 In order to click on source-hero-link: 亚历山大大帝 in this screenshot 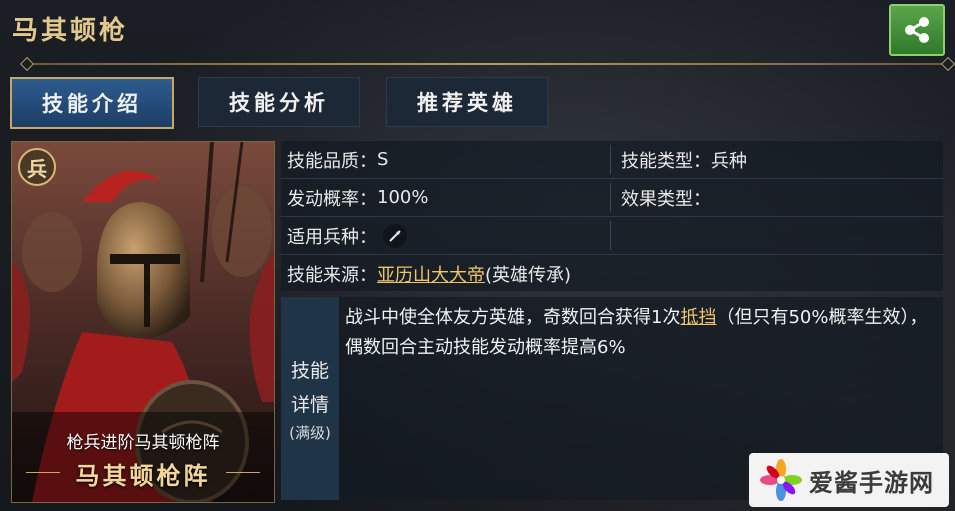, I will do `click(431, 274)`.